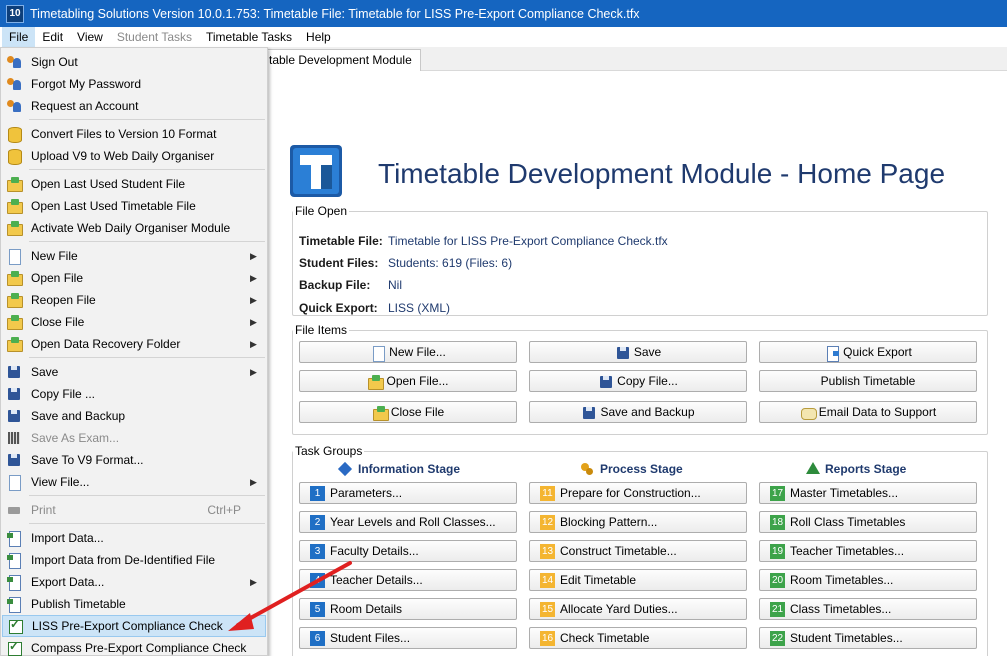  Describe the element at coordinates (547, 522) in the screenshot. I see `task-number: 12` at that location.